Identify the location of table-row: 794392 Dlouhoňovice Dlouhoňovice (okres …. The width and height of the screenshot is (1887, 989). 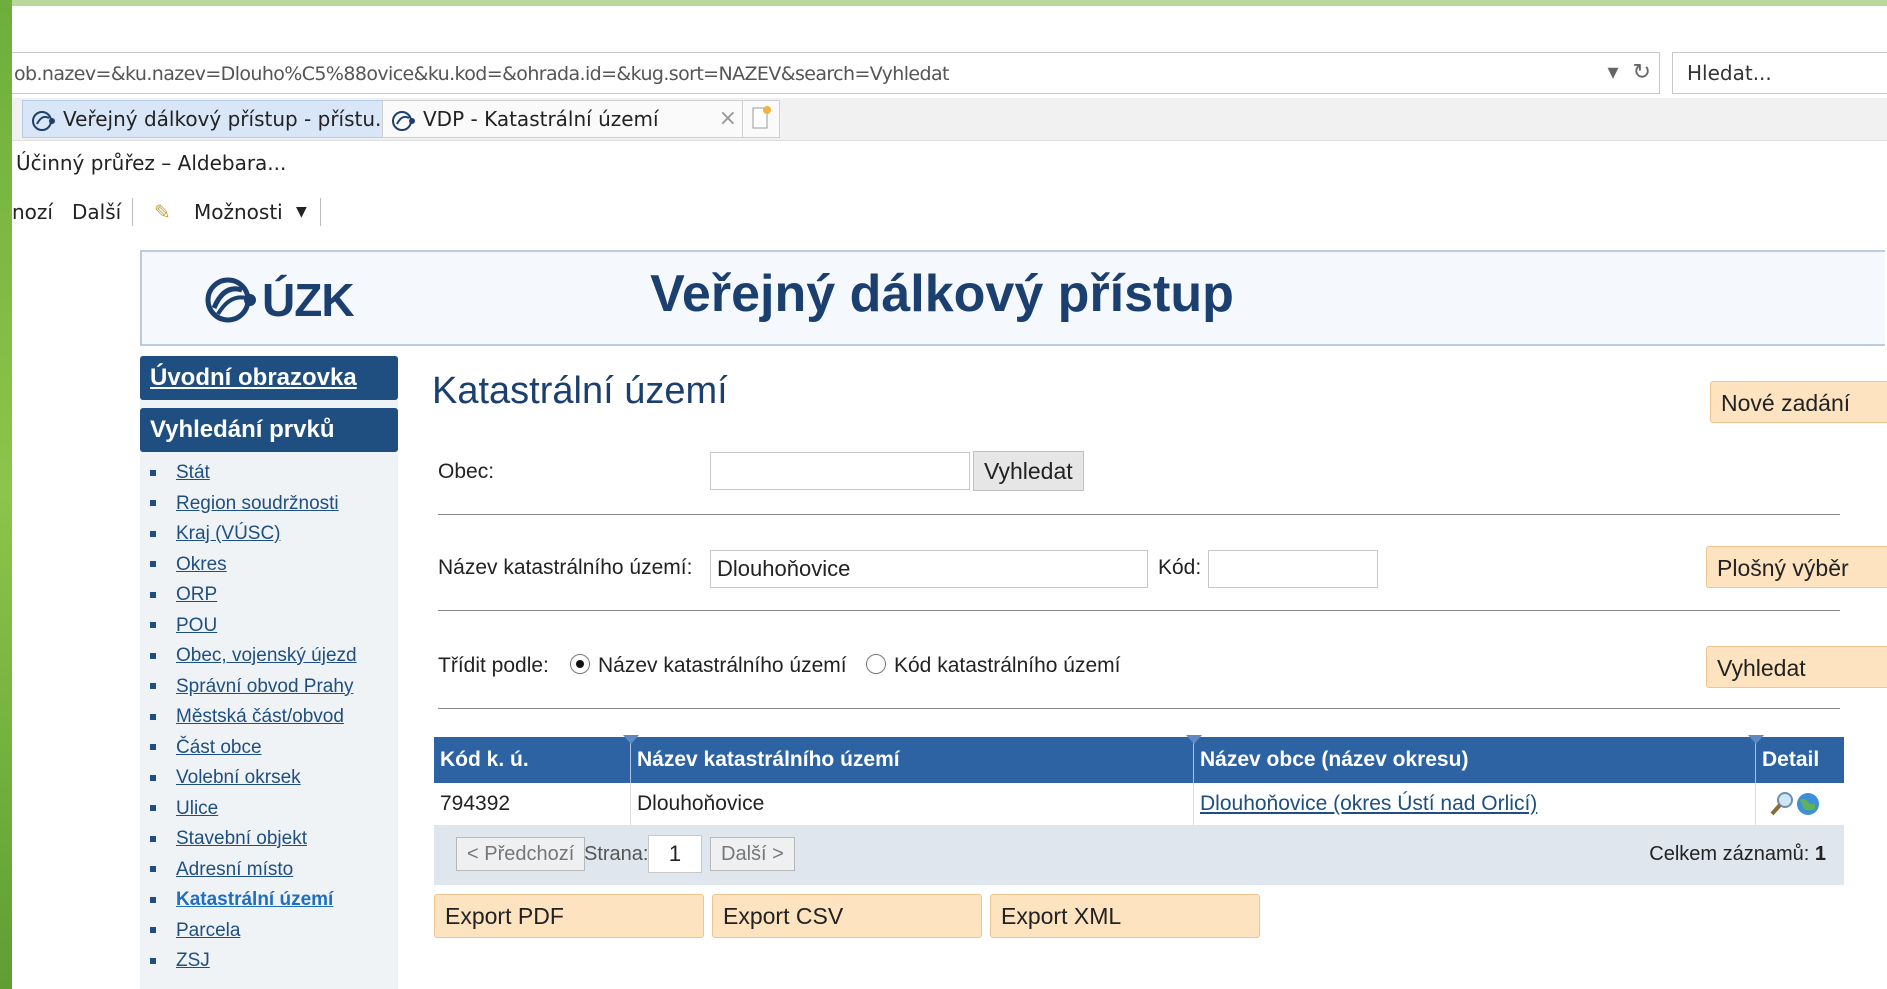
(1139, 804).